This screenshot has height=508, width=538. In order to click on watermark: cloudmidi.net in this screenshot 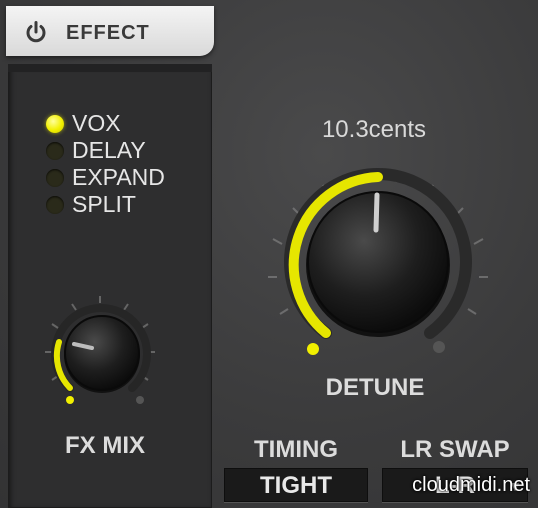, I will do `click(471, 485)`.